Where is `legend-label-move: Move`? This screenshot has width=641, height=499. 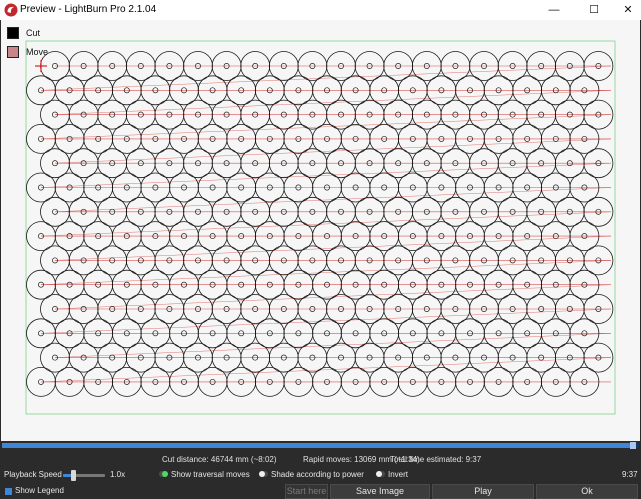
legend-label-move: Move is located at coordinates (37, 52).